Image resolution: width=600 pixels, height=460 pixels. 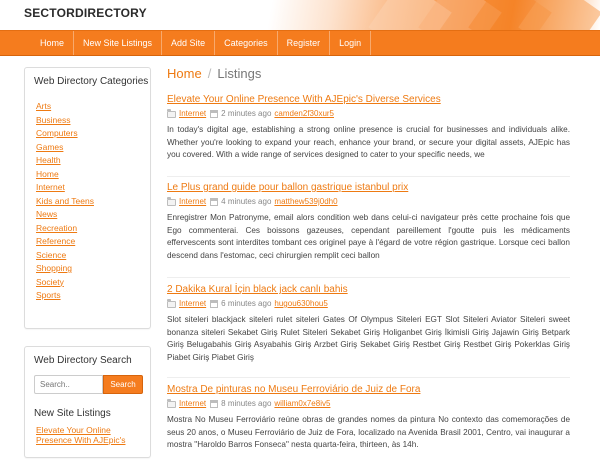 What do you see at coordinates (305, 202) in the screenshot?
I see `listing-user-link: matthew539j0dh0` at bounding box center [305, 202].